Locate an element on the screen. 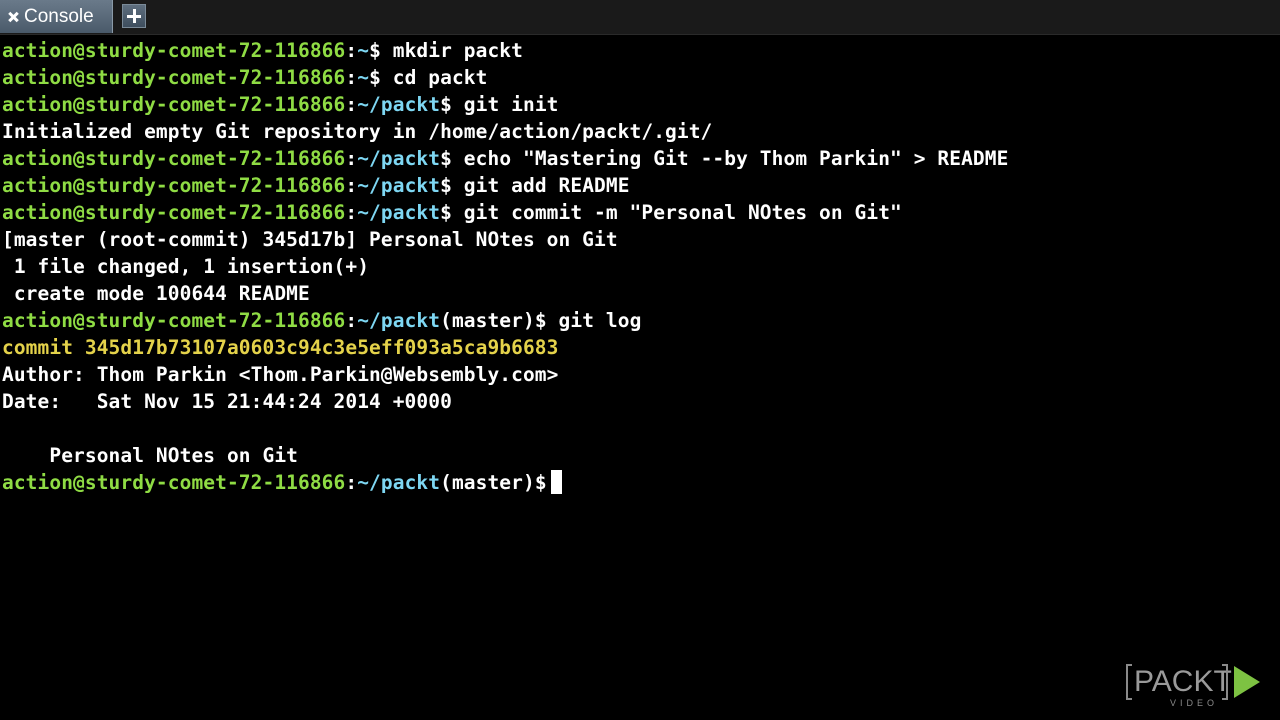  tab-bar: Console is located at coordinates (640, 17).